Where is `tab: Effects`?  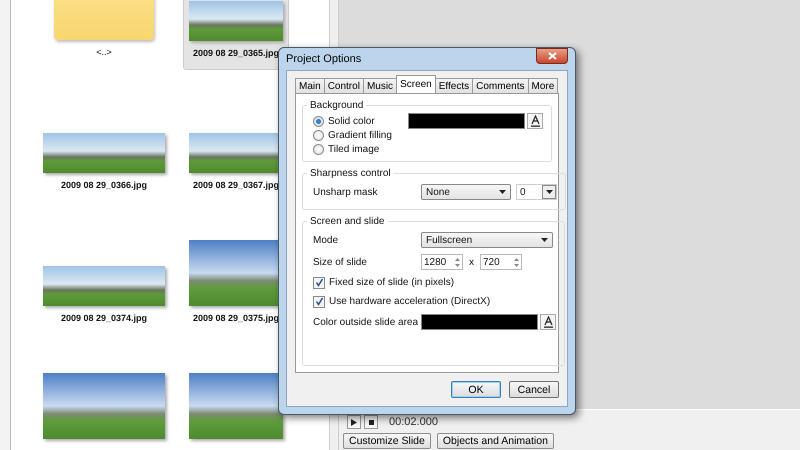 tab: Effects is located at coordinates (454, 85).